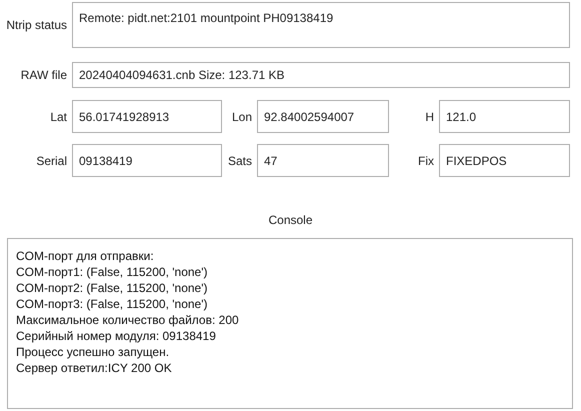 Image resolution: width=581 pixels, height=411 pixels. Describe the element at coordinates (426, 161) in the screenshot. I see `field-label: Fix` at that location.